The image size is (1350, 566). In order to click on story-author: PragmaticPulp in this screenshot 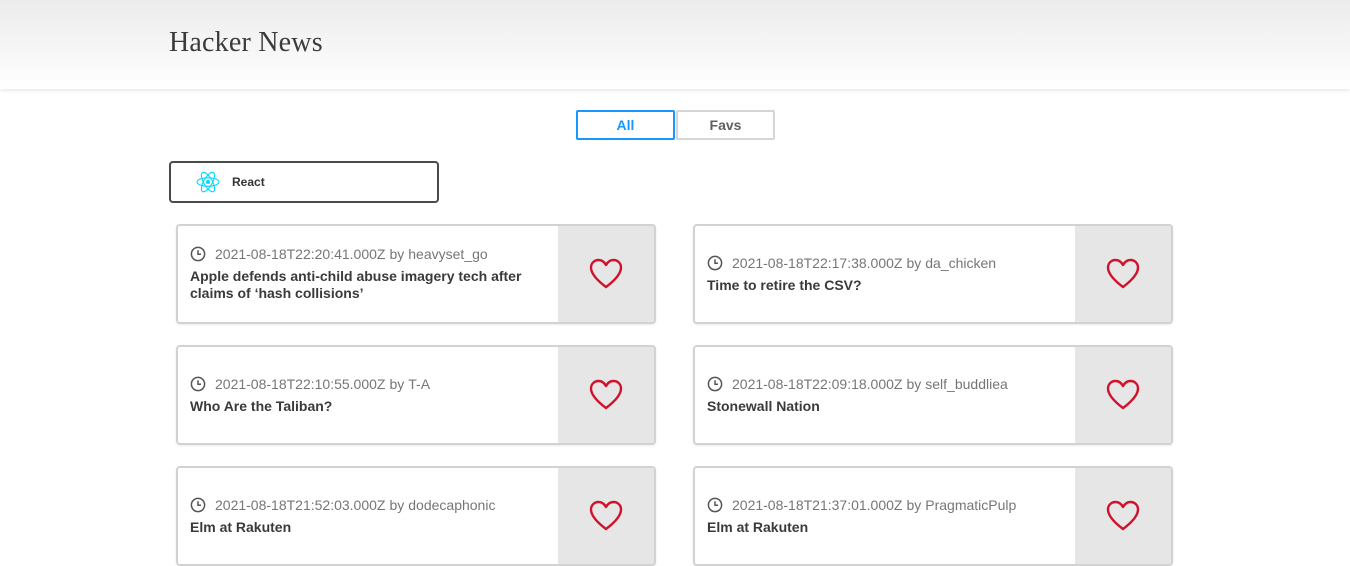, I will do `click(971, 504)`.